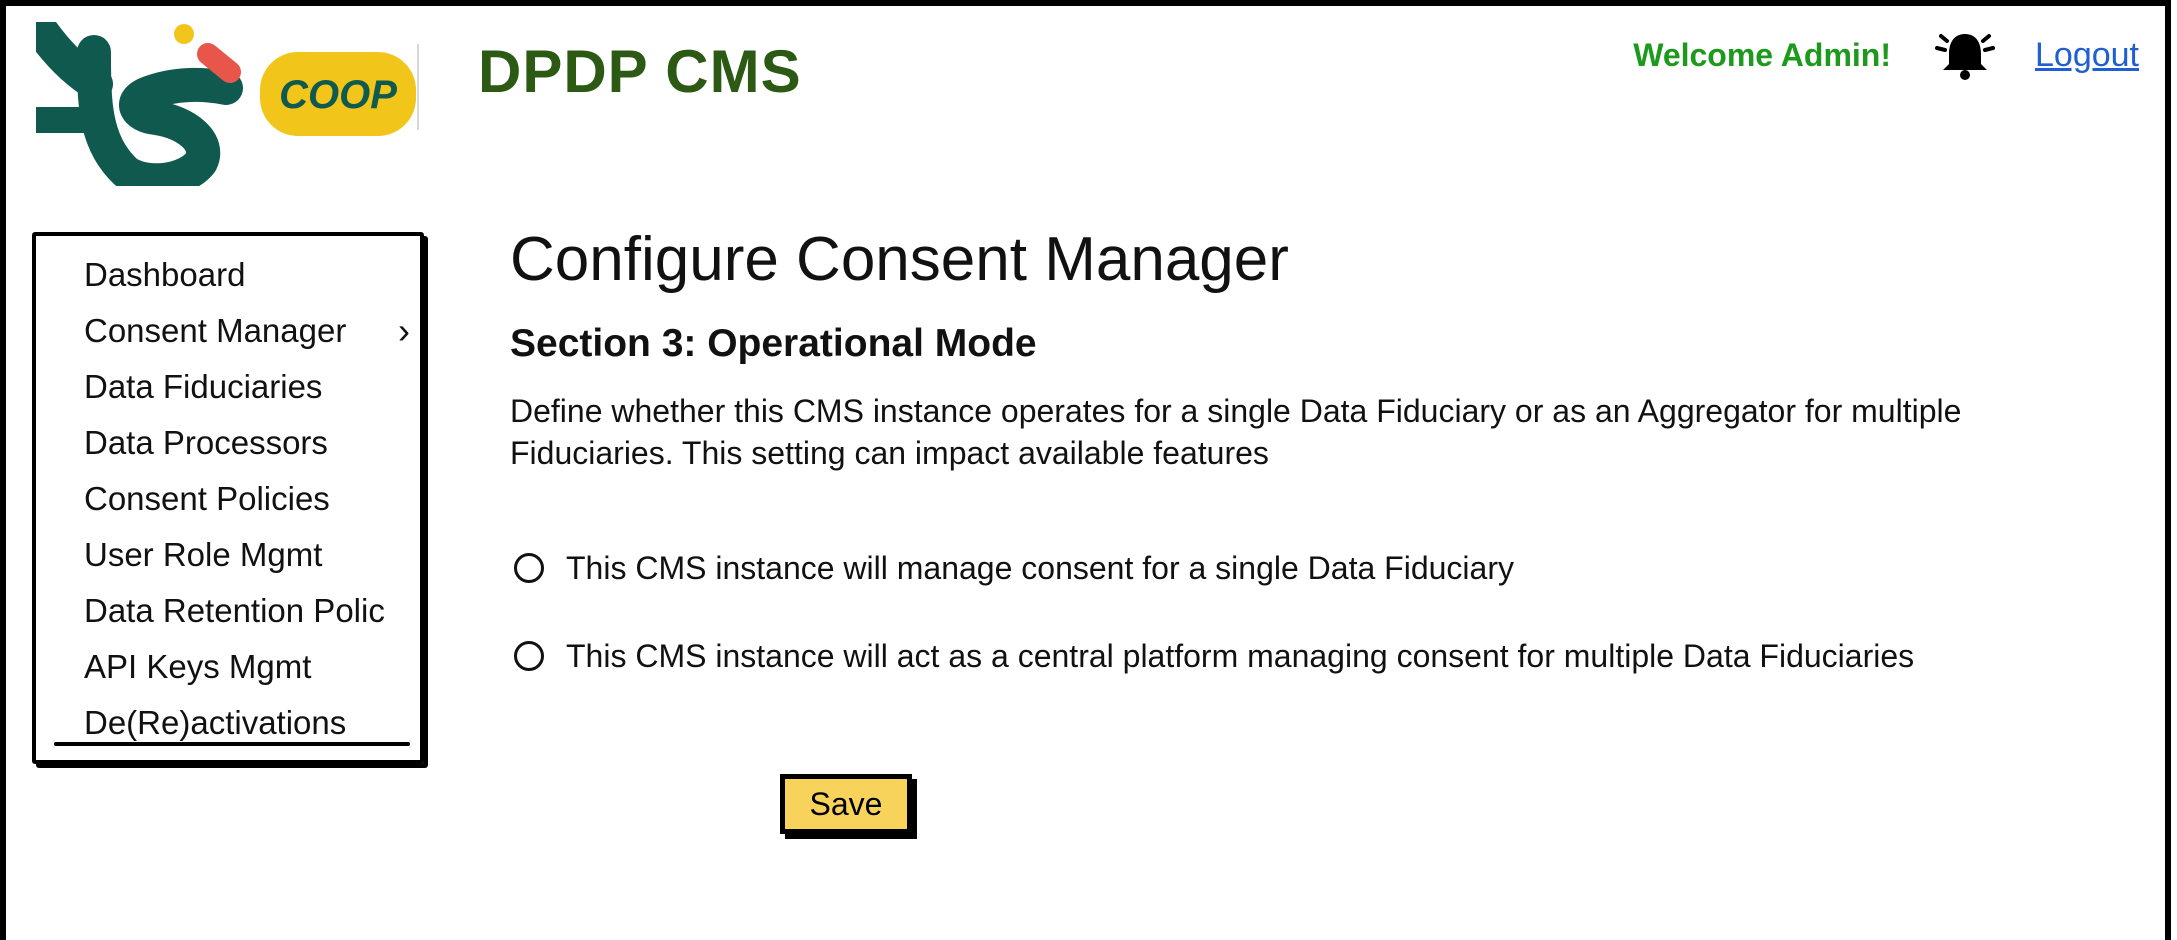 Image resolution: width=2177 pixels, height=940 pixels. I want to click on sidebar-item-label: Data Fiduciaries, so click(203, 386).